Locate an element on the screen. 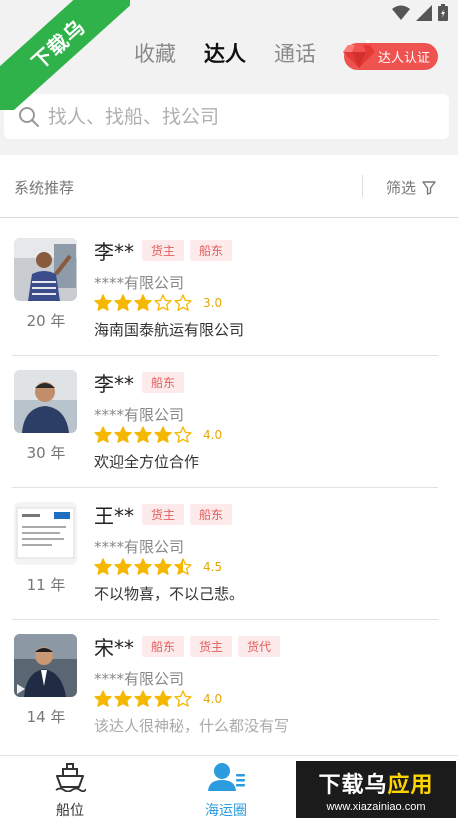 This screenshot has width=458, height=820. expert-intro: 不以物喜，不以己悲。 is located at coordinates (169, 594).